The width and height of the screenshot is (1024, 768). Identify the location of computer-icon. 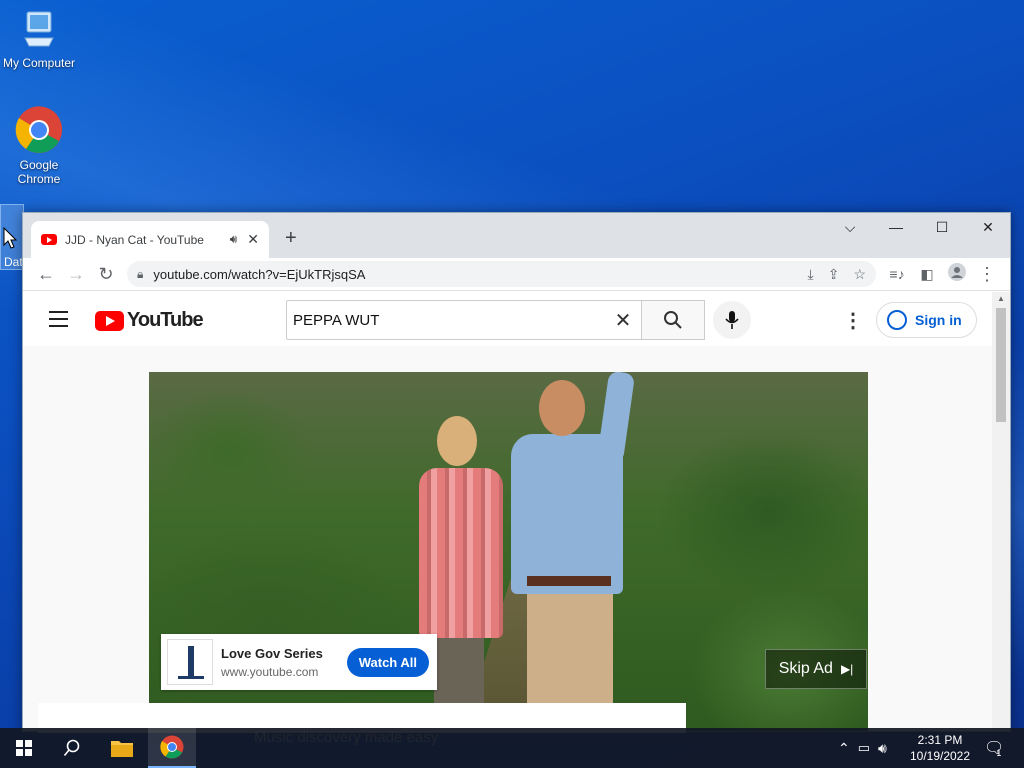
(39, 31).